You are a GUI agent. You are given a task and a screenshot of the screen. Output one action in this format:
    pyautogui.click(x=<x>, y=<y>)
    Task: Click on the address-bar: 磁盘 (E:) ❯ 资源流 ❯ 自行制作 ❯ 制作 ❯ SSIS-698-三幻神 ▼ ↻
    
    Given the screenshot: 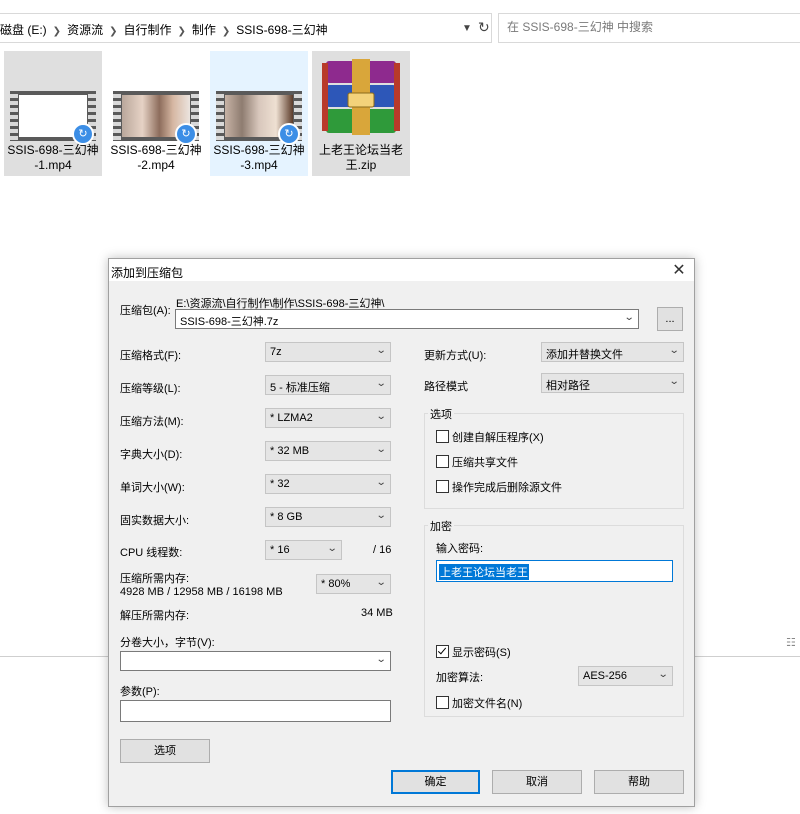 What is the action you would take?
    pyautogui.click(x=246, y=28)
    